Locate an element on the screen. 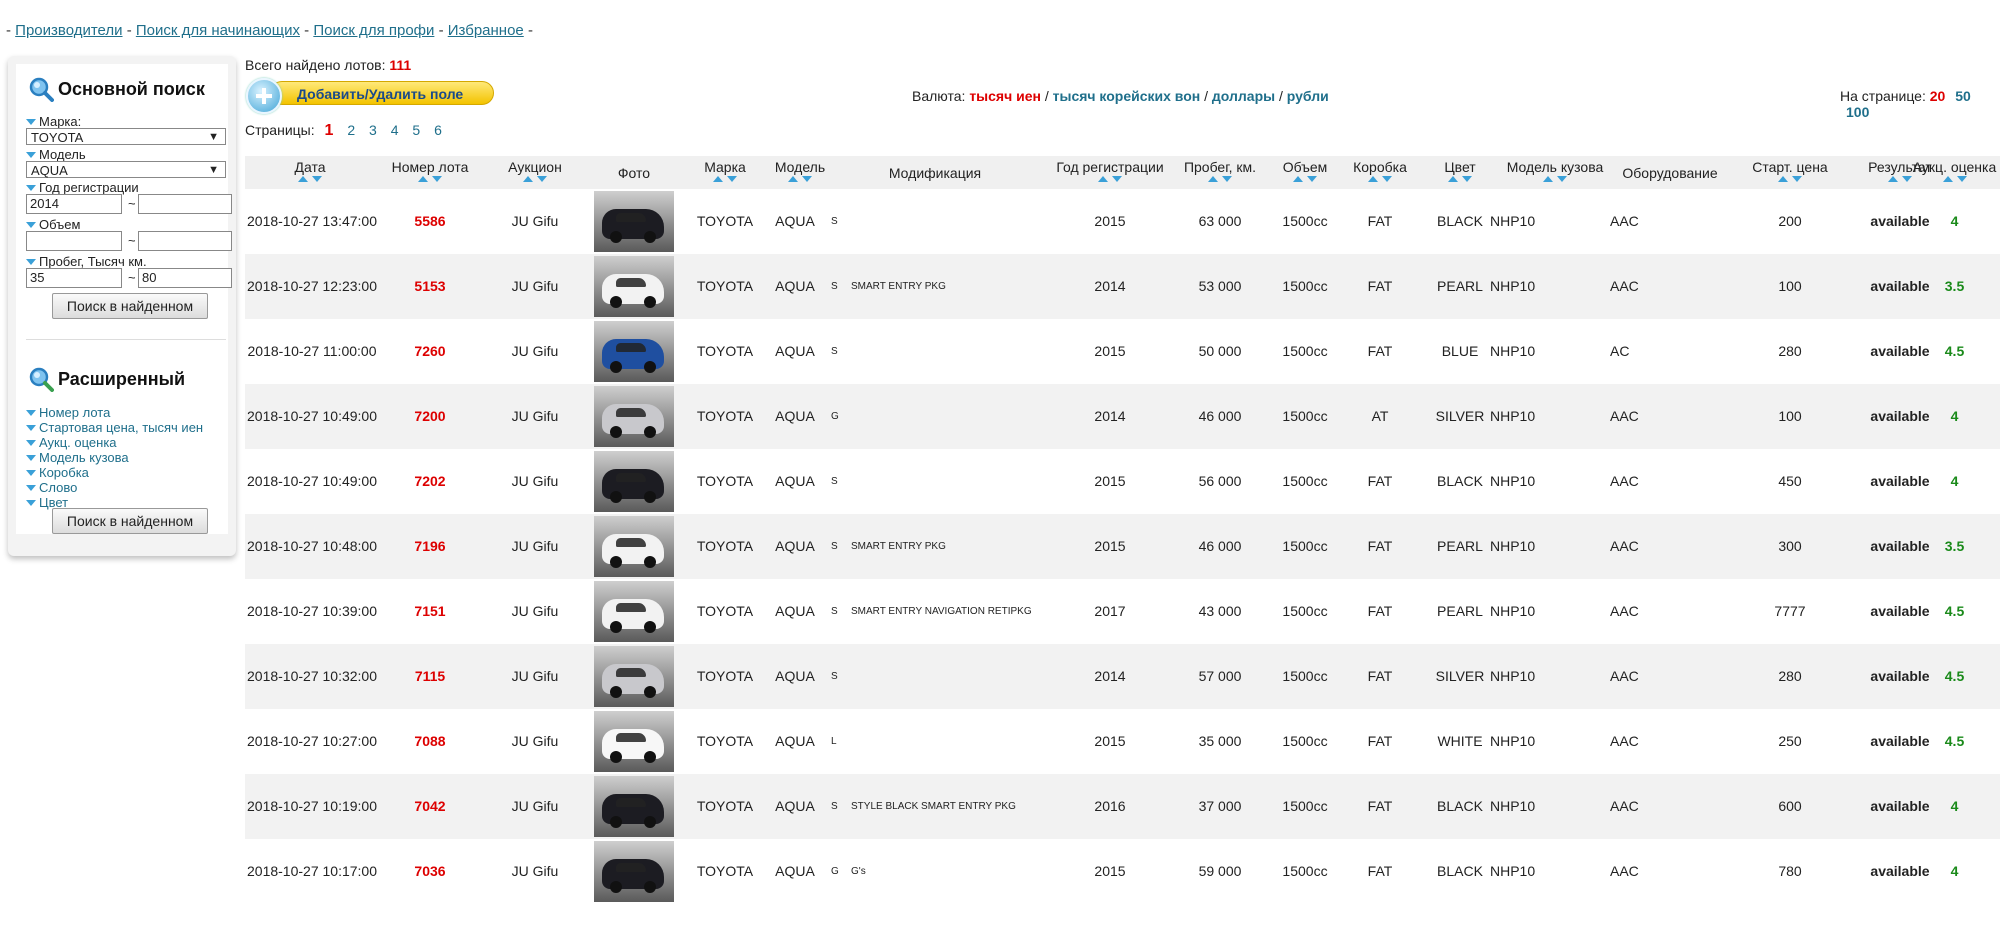 Image resolution: width=2000 pixels, height=930 pixels. advanced-search-button: Поиск в найденном is located at coordinates (130, 521).